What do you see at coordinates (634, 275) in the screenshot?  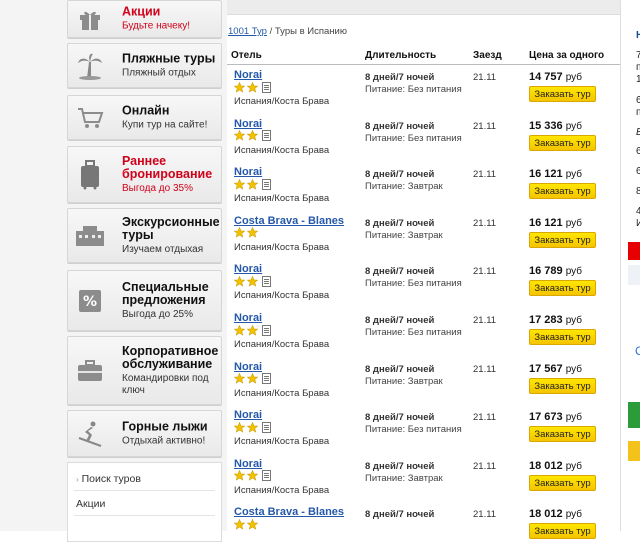 I see `banner-image` at bounding box center [634, 275].